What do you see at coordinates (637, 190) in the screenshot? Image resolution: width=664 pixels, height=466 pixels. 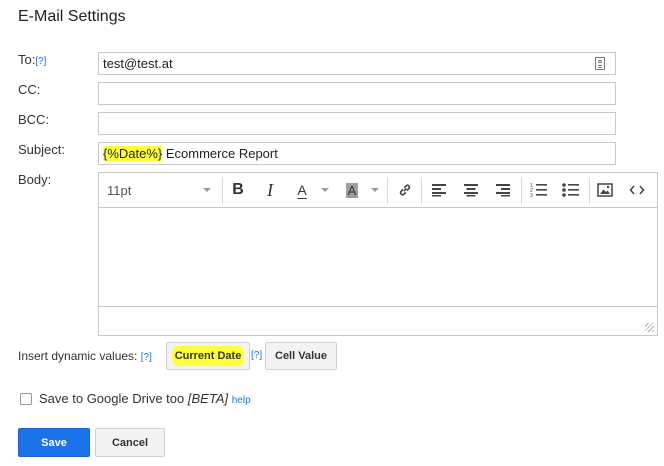 I see `source-code-icon` at bounding box center [637, 190].